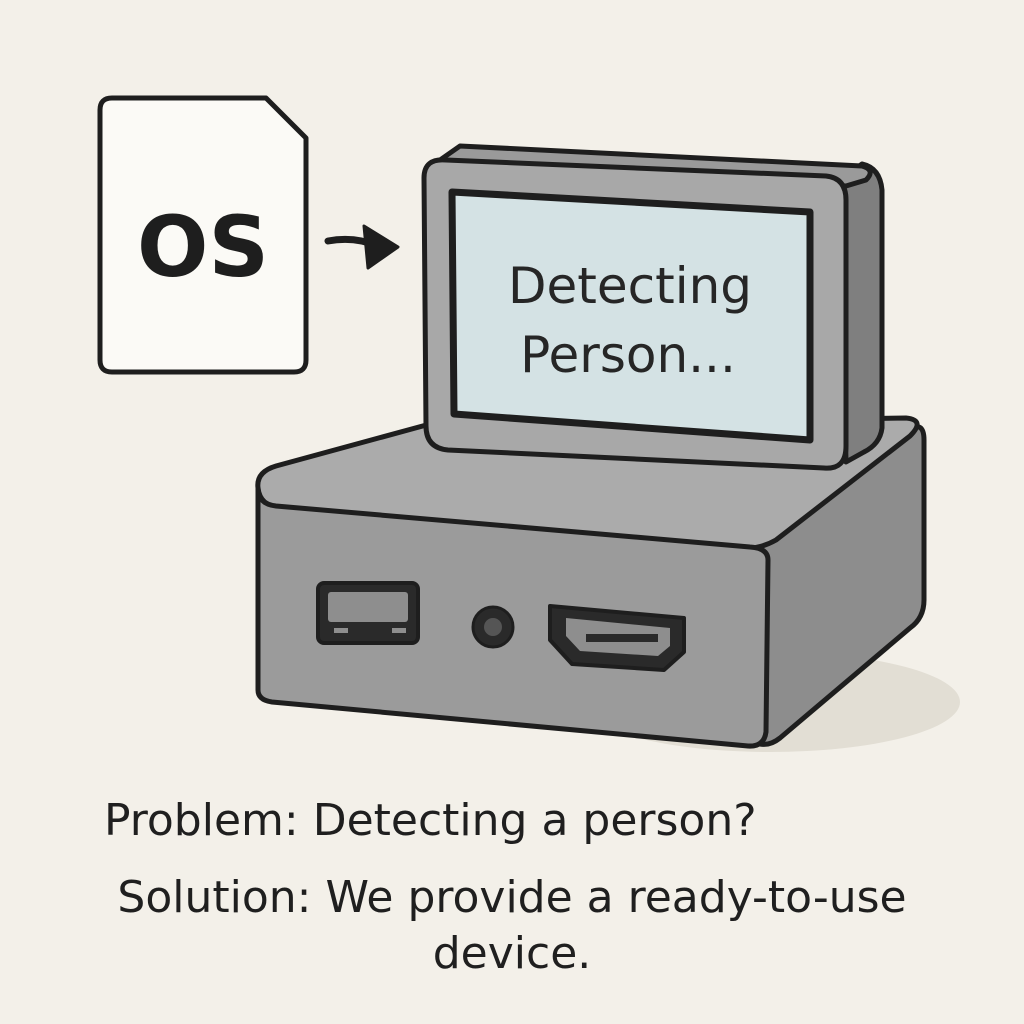 The image size is (1024, 1024). I want to click on hdmi-port, so click(617, 638).